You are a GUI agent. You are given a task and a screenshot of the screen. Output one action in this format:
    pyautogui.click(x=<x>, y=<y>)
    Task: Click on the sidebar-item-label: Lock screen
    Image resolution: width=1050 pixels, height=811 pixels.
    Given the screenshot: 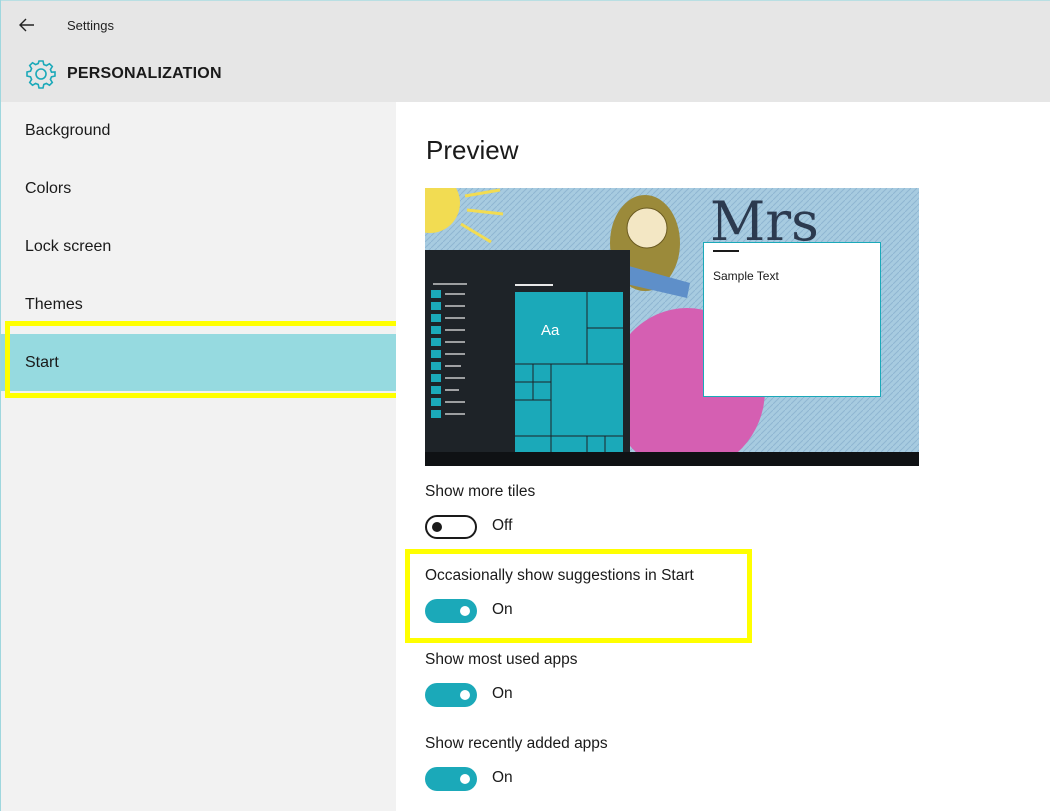 What is the action you would take?
    pyautogui.click(x=68, y=246)
    